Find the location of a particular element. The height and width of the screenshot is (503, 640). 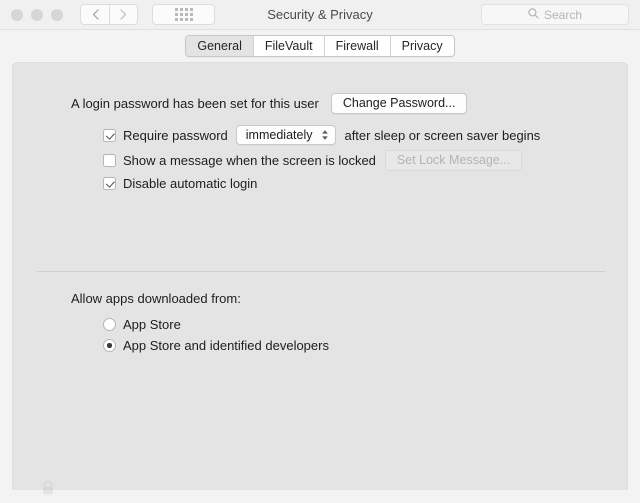

lock-message-label: Show a message when the screen is locked is located at coordinates (249, 160).